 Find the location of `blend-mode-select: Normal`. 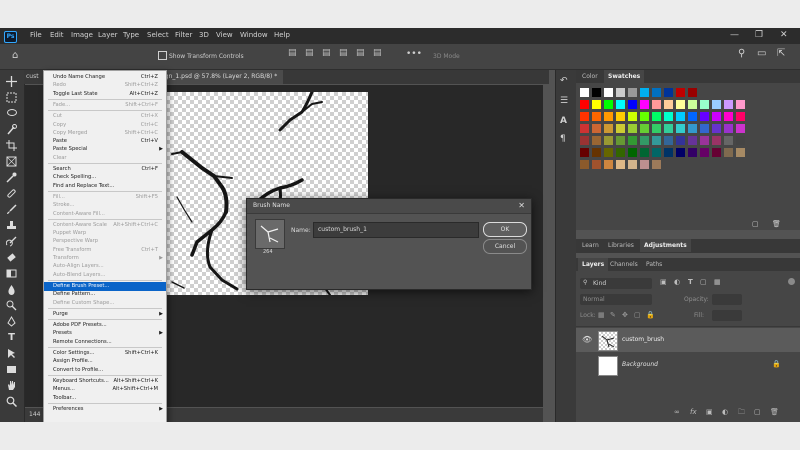

blend-mode-select: Normal is located at coordinates (616, 299).